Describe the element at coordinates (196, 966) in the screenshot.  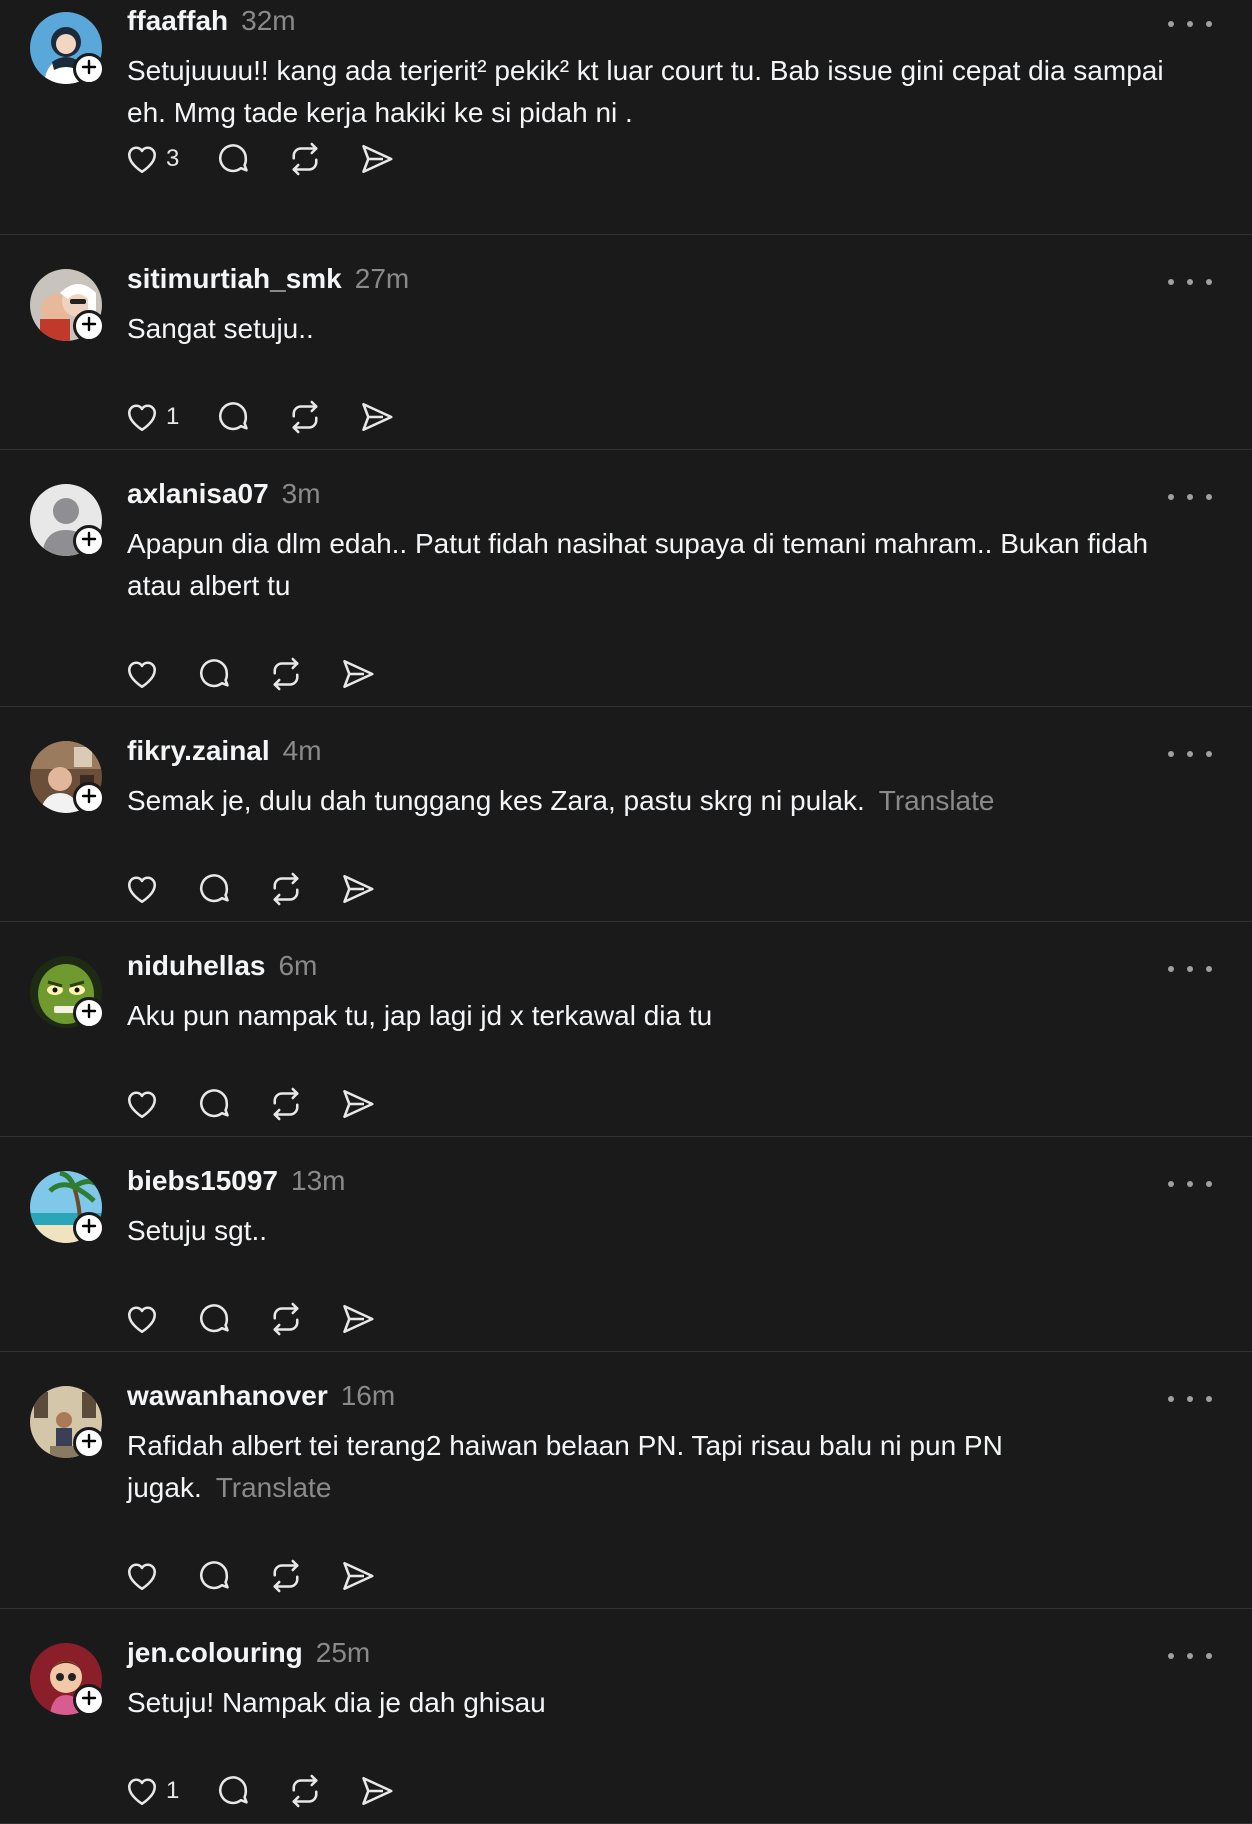
I see `username-link: niduhellas` at that location.